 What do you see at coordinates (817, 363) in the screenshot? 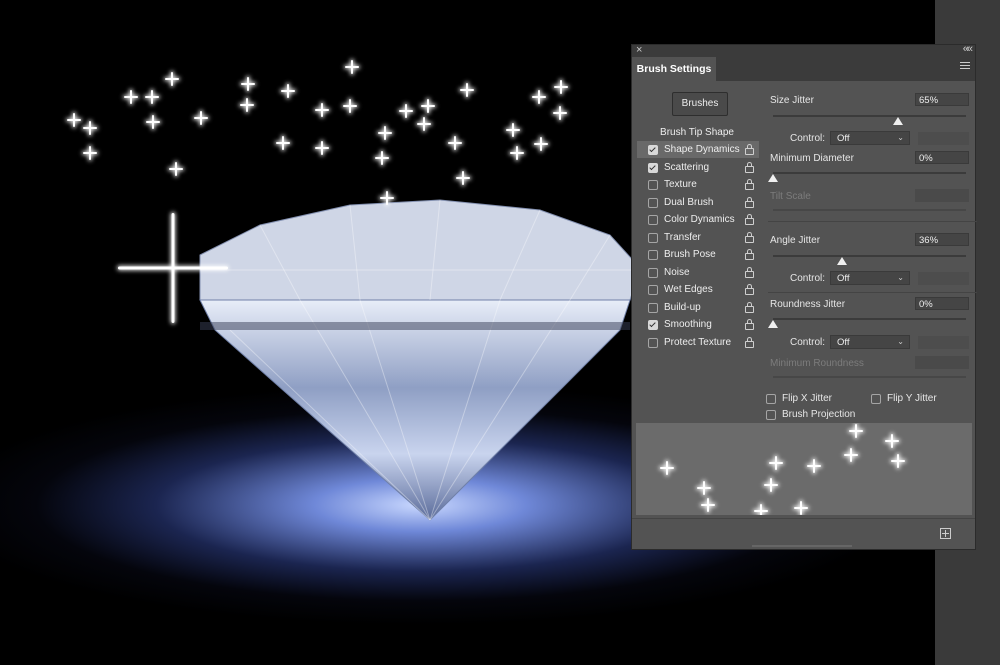
I see `minimum-roundness-label: Minimum Roundness` at bounding box center [817, 363].